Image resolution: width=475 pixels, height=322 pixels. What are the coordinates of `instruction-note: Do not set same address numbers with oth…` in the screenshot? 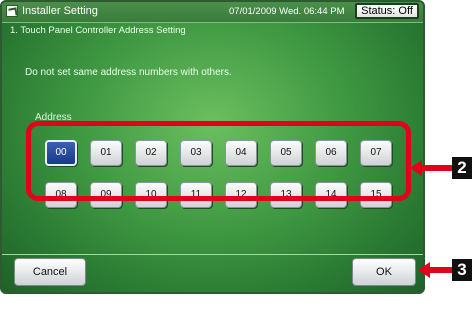 It's located at (128, 72).